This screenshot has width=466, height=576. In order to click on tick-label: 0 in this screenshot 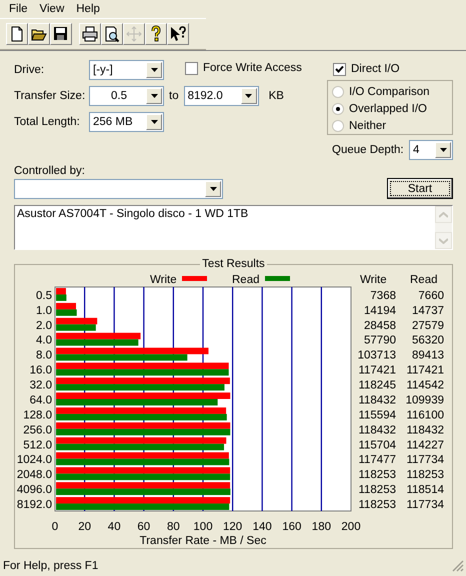, I will do `click(55, 527)`.